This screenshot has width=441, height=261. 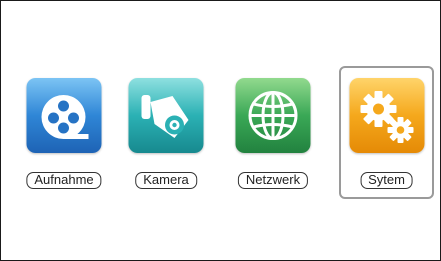 I want to click on menu-item-sytem: Sytem, so click(x=386, y=132).